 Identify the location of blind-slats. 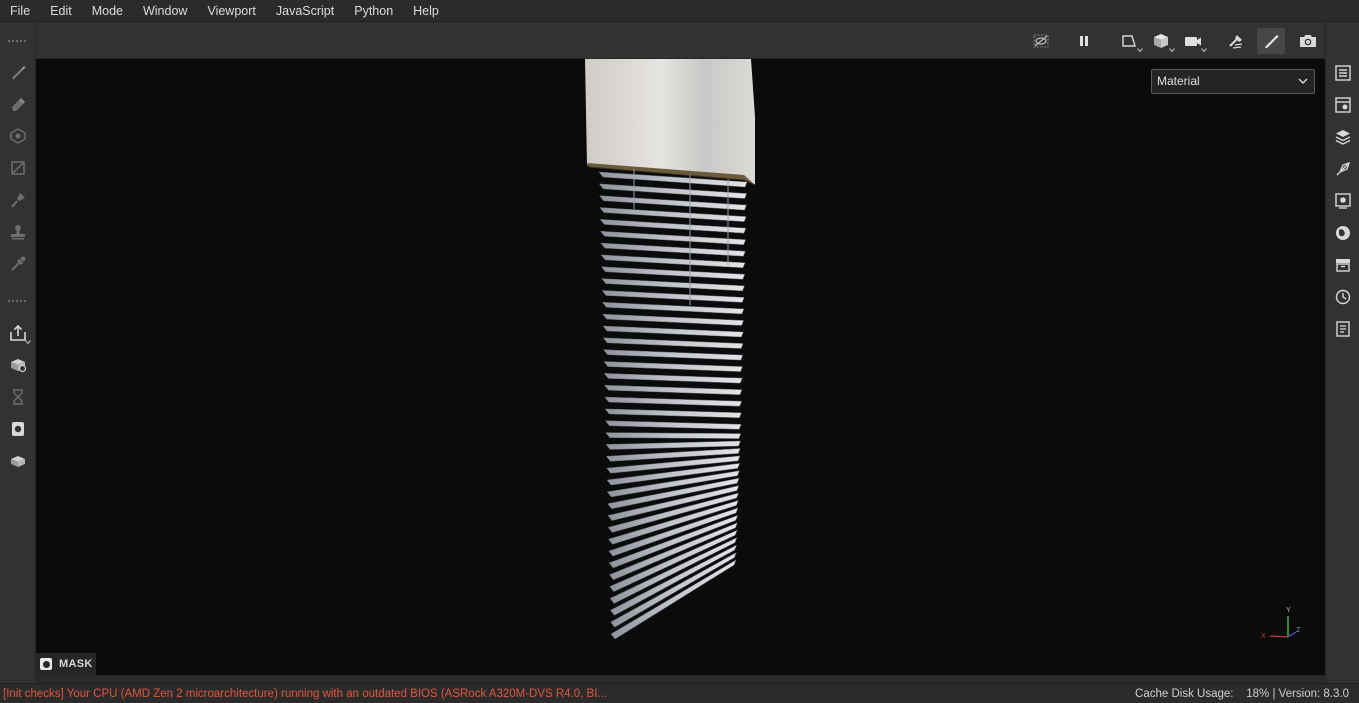
(673, 405).